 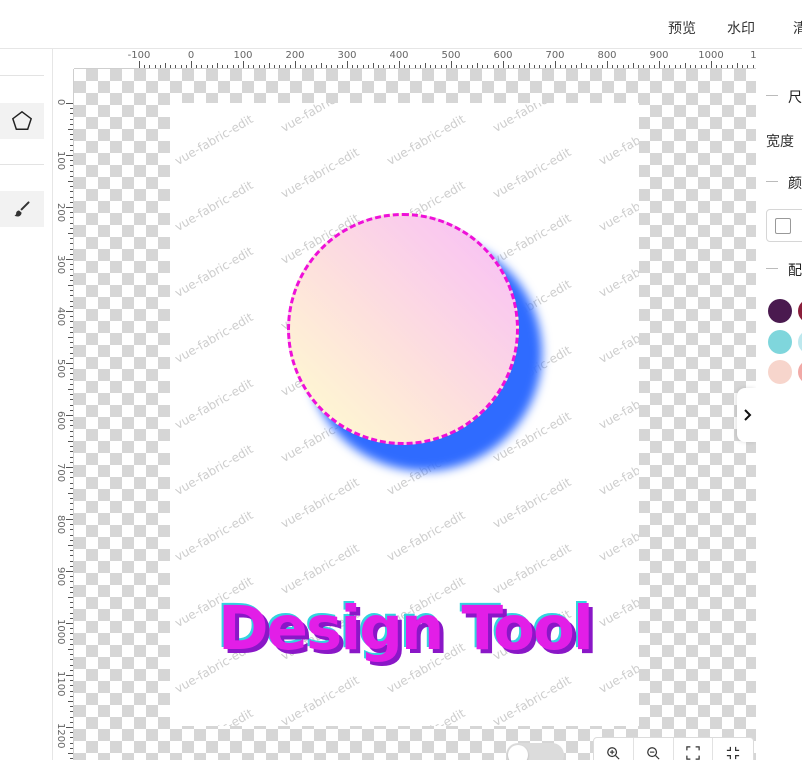 What do you see at coordinates (403, 329) in the screenshot?
I see `gradient-circle` at bounding box center [403, 329].